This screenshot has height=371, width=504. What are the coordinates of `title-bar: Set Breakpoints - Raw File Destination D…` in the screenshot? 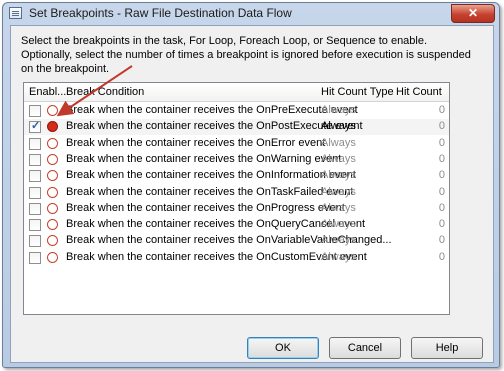 It's located at (251, 13).